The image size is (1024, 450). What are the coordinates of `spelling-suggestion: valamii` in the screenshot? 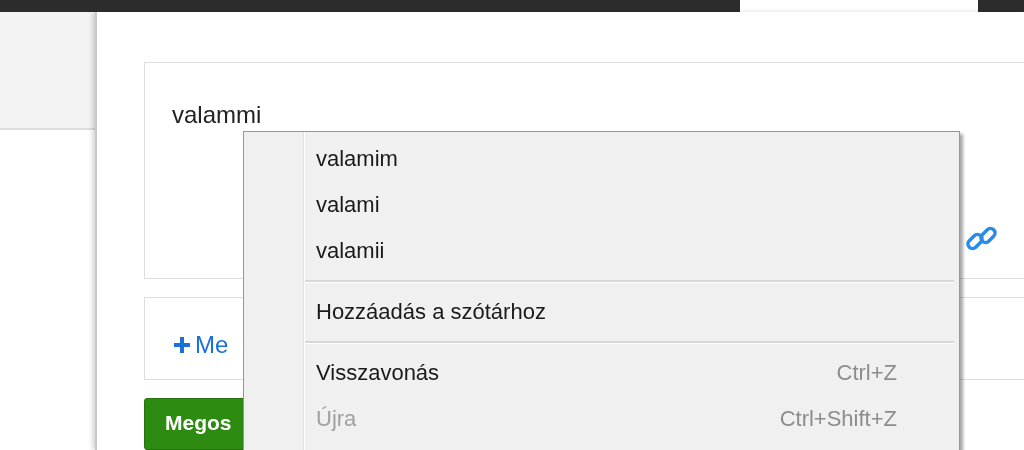 It's located at (601, 251).